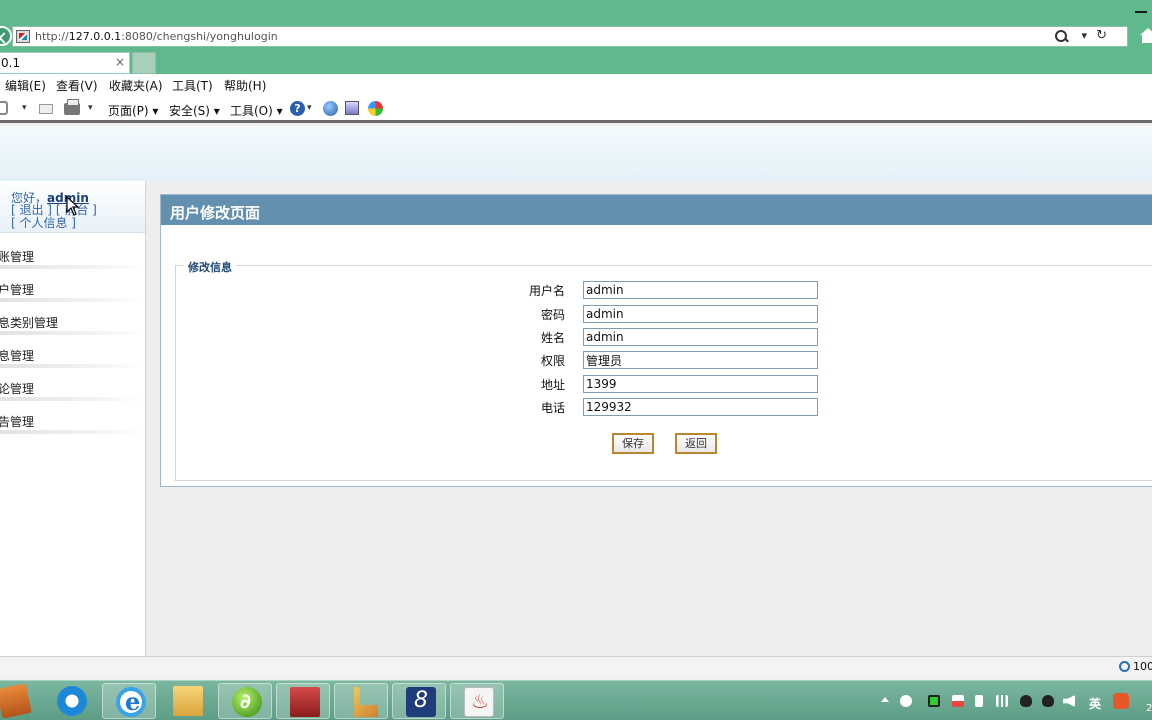 The width and height of the screenshot is (1152, 720). I want to click on monitor-icon, so click(934, 701).